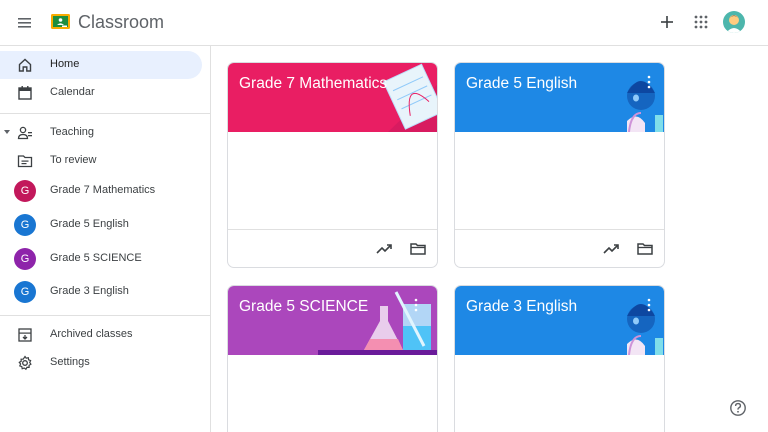 Image resolution: width=768 pixels, height=432 pixels. Describe the element at coordinates (73, 160) in the screenshot. I see `sidebar-item-label: To review` at that location.